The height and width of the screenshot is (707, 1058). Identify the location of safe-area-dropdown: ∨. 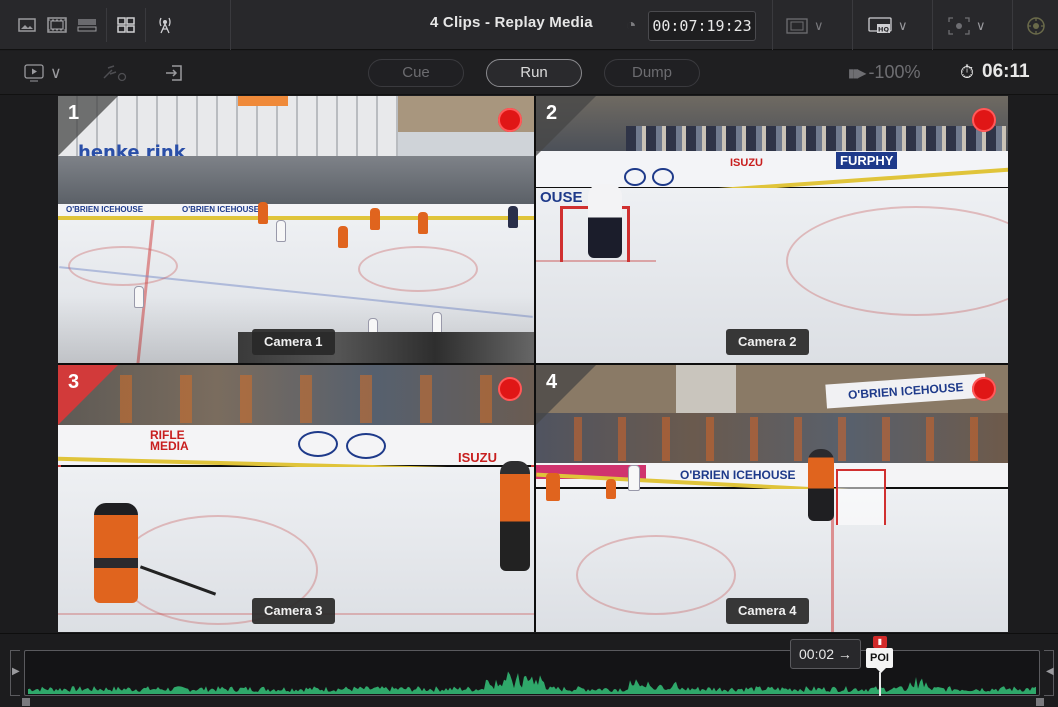
(805, 26).